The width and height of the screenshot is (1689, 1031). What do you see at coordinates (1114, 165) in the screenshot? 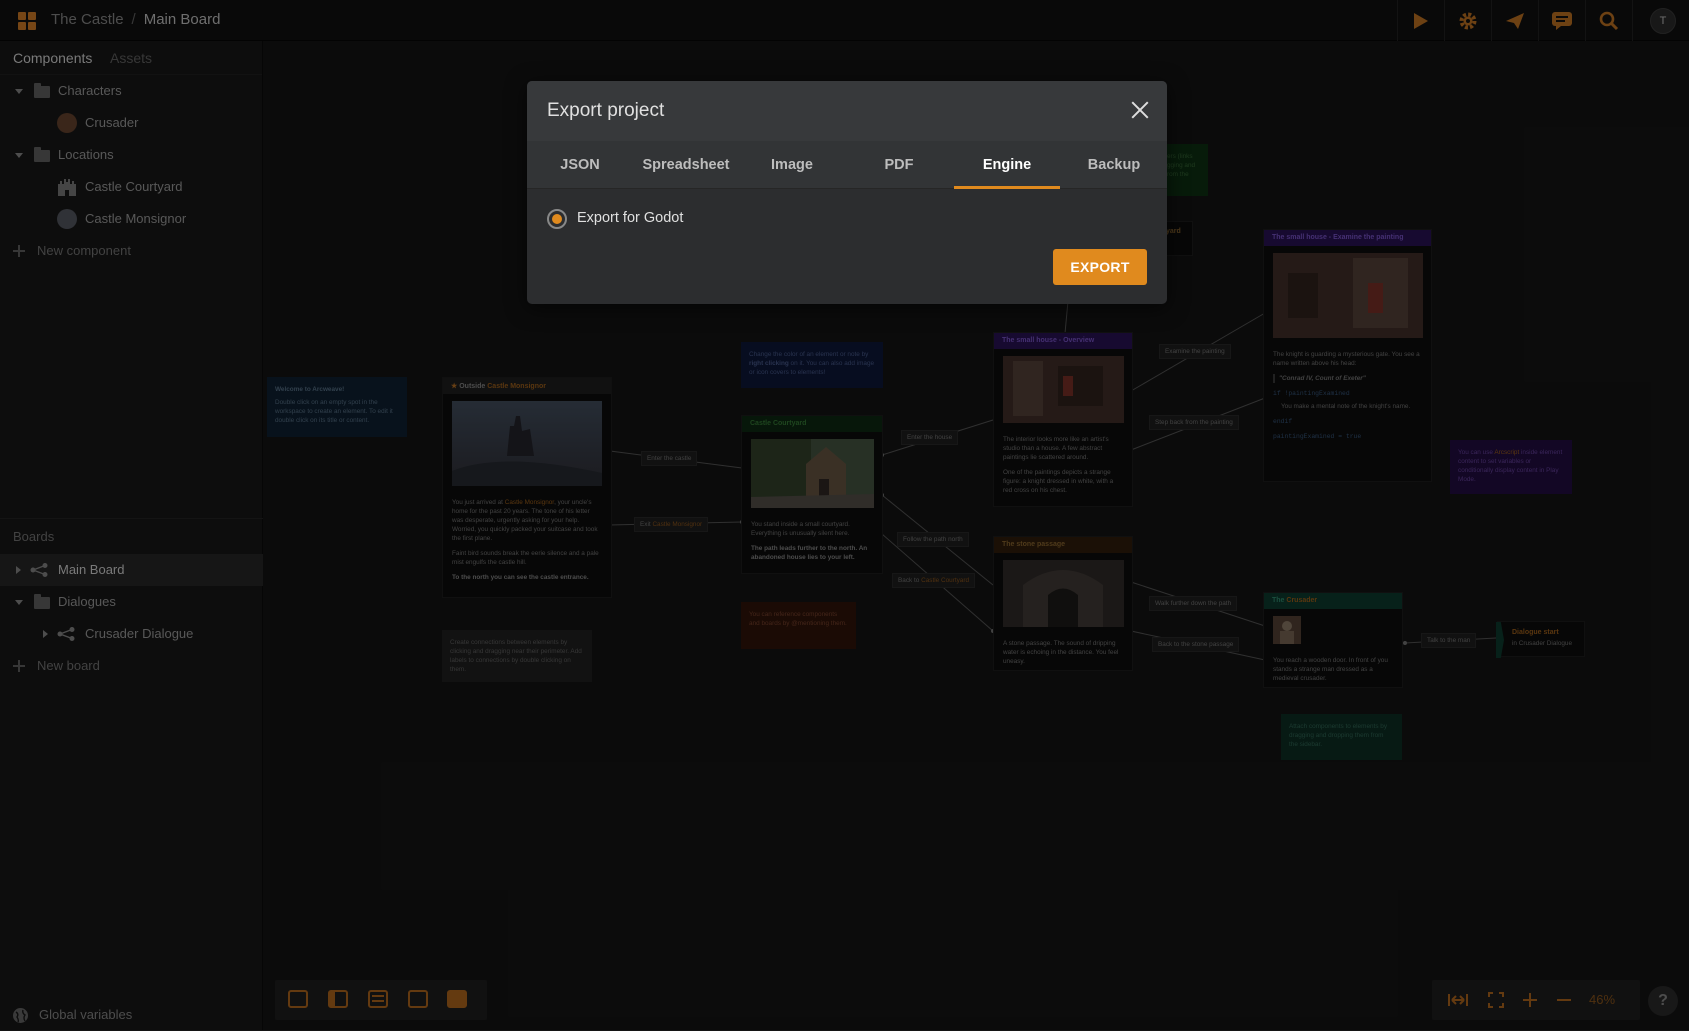
I see `tab-backup: Backup` at bounding box center [1114, 165].